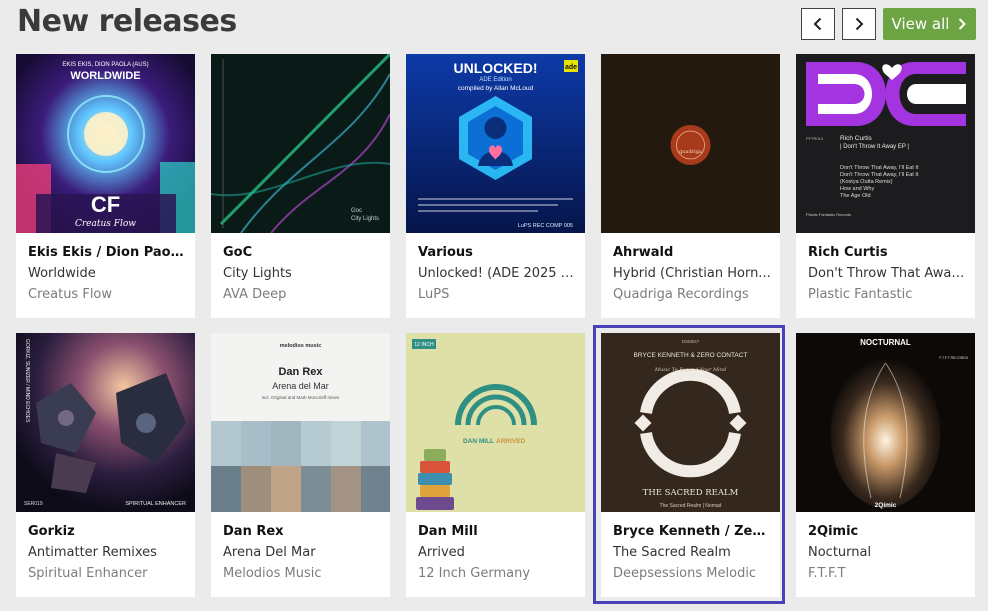  I want to click on release-title: Worldwide, so click(107, 273).